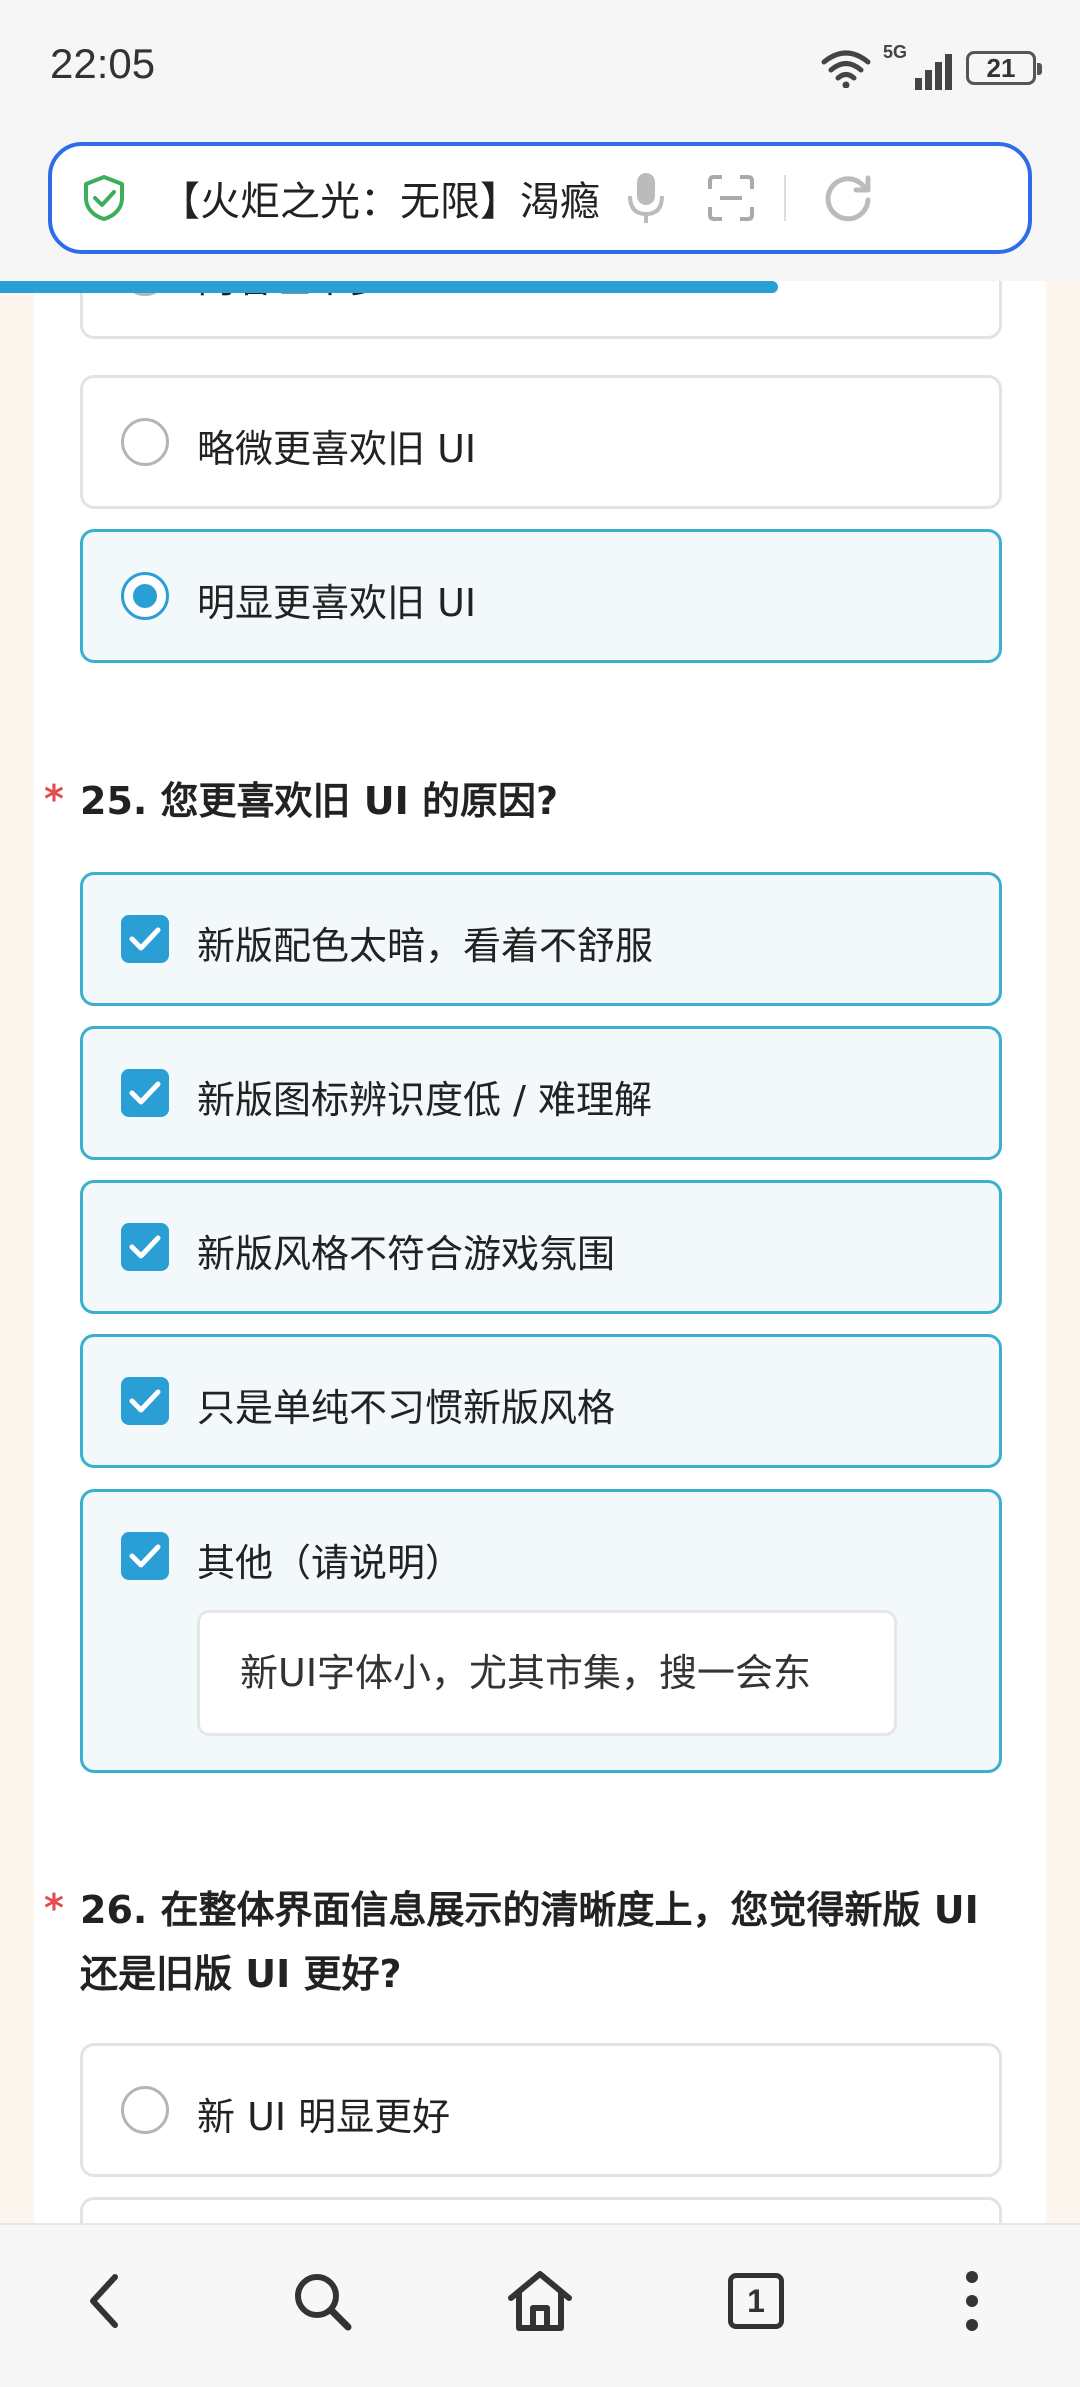 This screenshot has height=2387, width=1080. I want to click on battery-icon: 21, so click(1004, 68).